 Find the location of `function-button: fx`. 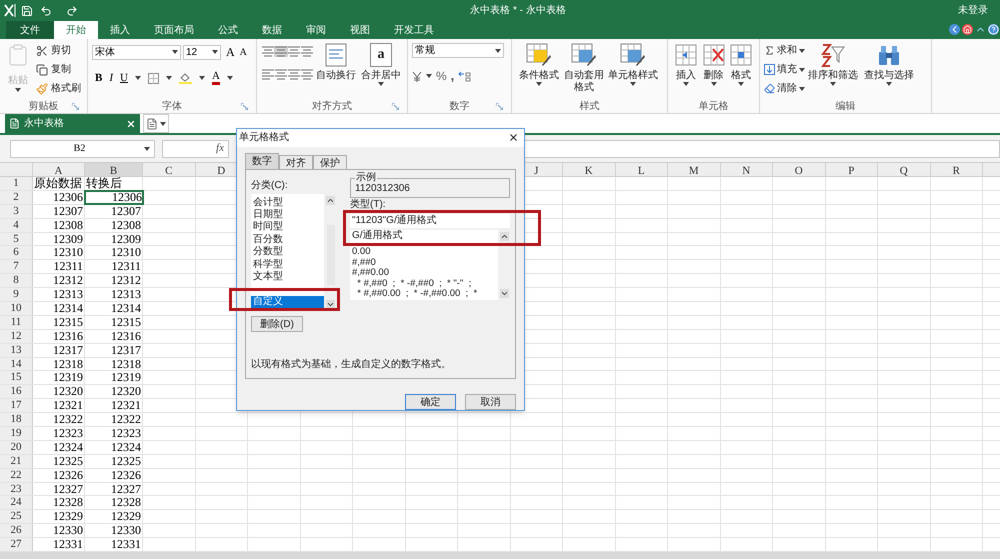

function-button: fx is located at coordinates (220, 148).